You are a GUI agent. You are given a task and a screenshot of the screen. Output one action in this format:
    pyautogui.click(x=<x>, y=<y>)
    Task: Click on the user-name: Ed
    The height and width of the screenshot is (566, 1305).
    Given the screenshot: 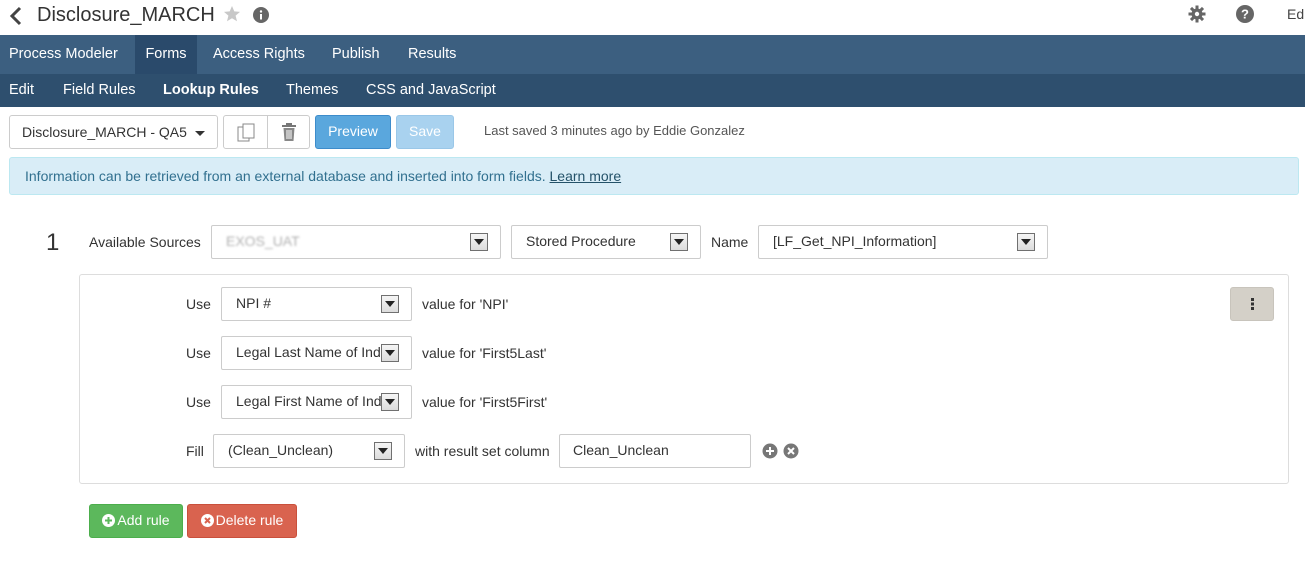 What is the action you would take?
    pyautogui.click(x=1295, y=14)
    